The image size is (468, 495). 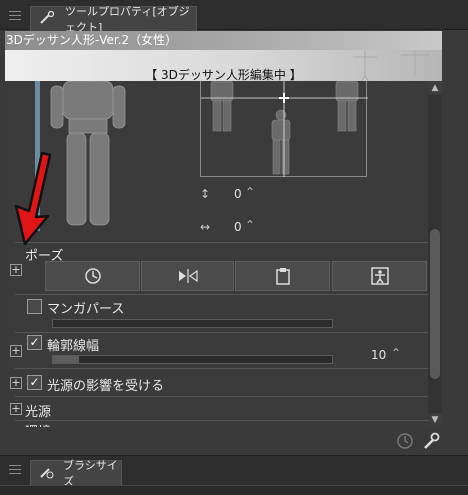 I want to click on outline-width-checkbox: ✓, so click(x=34, y=342).